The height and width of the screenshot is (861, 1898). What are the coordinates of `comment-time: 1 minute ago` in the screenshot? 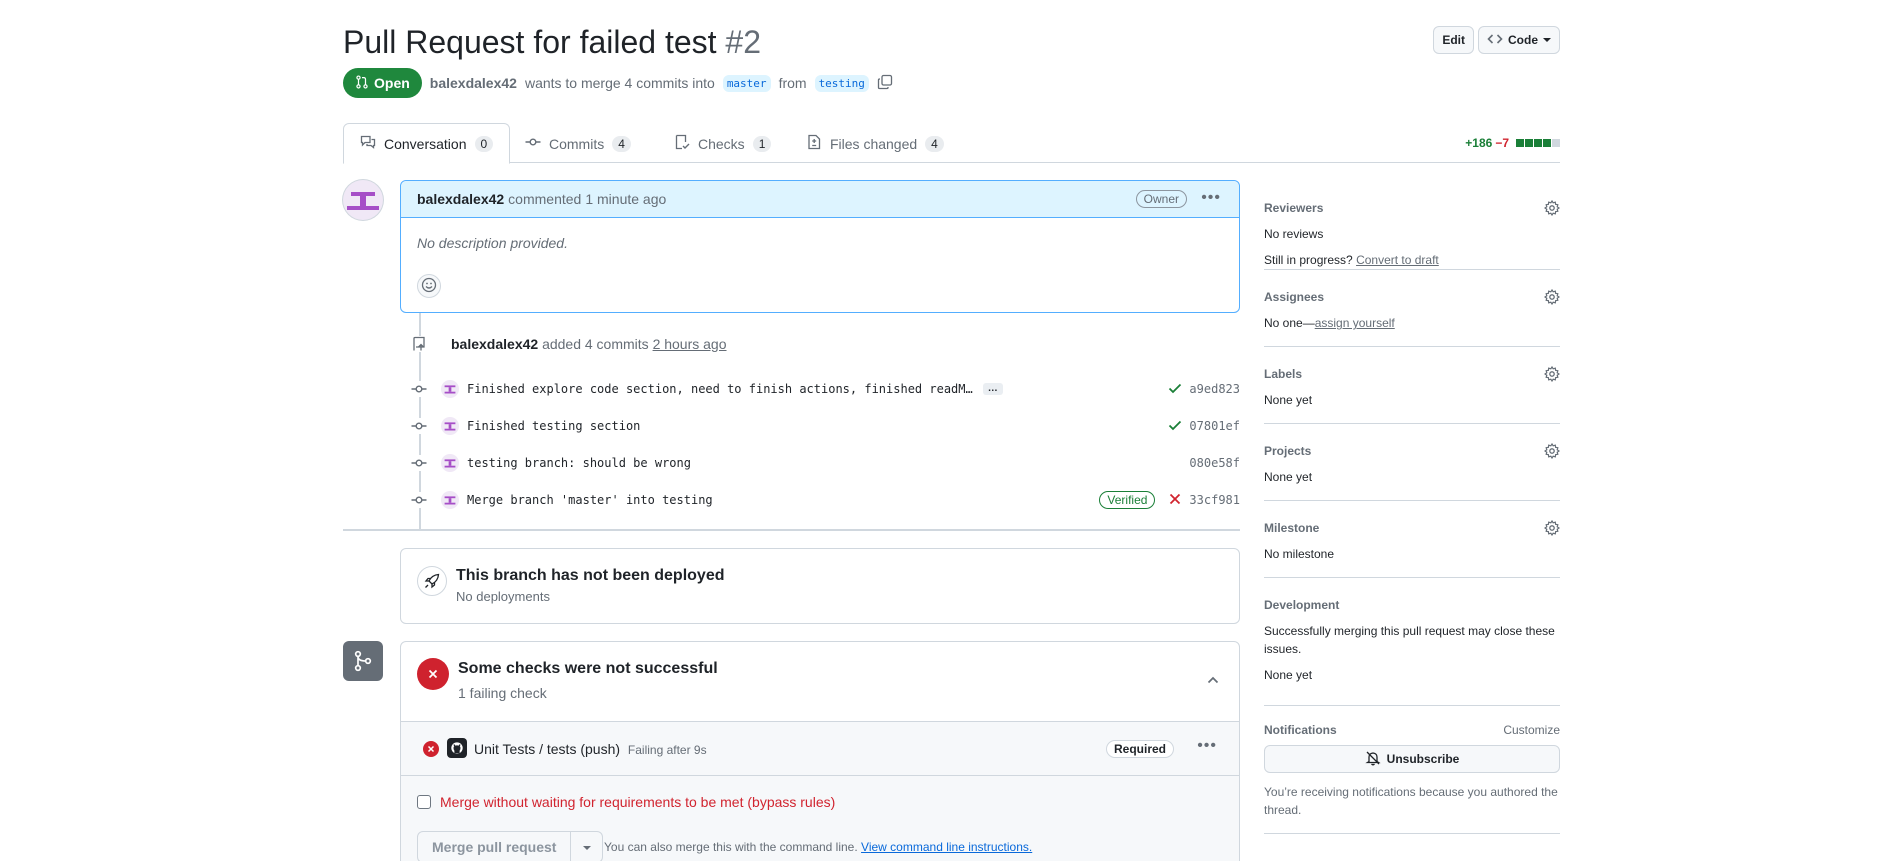 It's located at (625, 199).